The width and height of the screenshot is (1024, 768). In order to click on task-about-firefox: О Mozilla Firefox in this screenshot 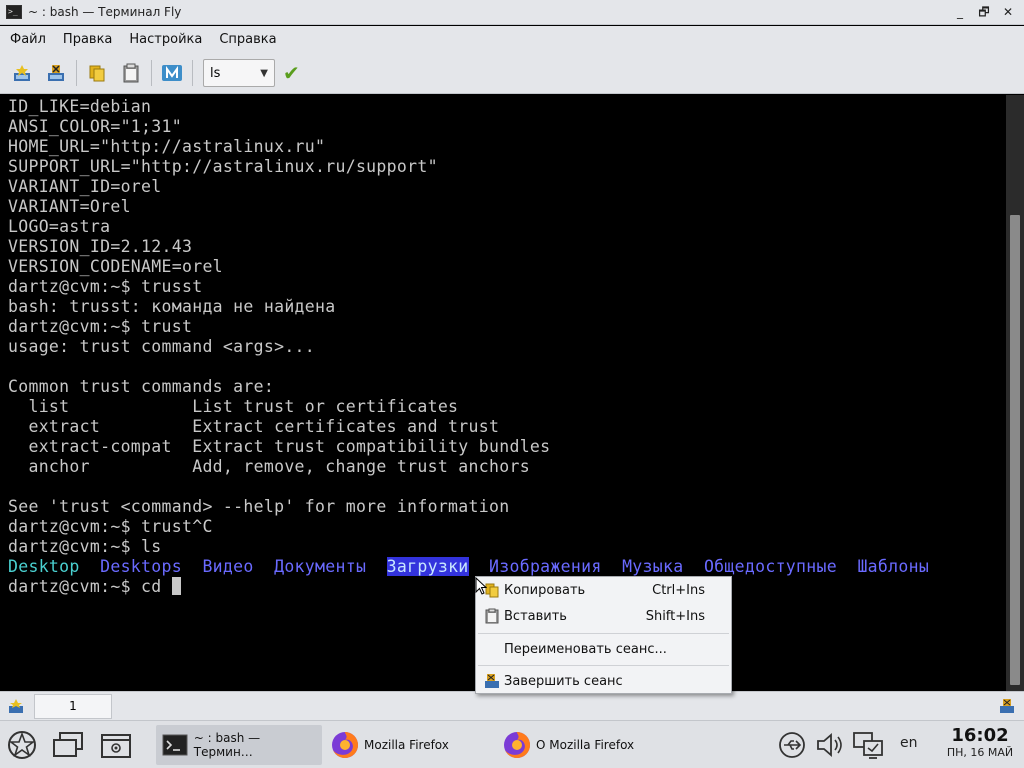, I will do `click(581, 745)`.